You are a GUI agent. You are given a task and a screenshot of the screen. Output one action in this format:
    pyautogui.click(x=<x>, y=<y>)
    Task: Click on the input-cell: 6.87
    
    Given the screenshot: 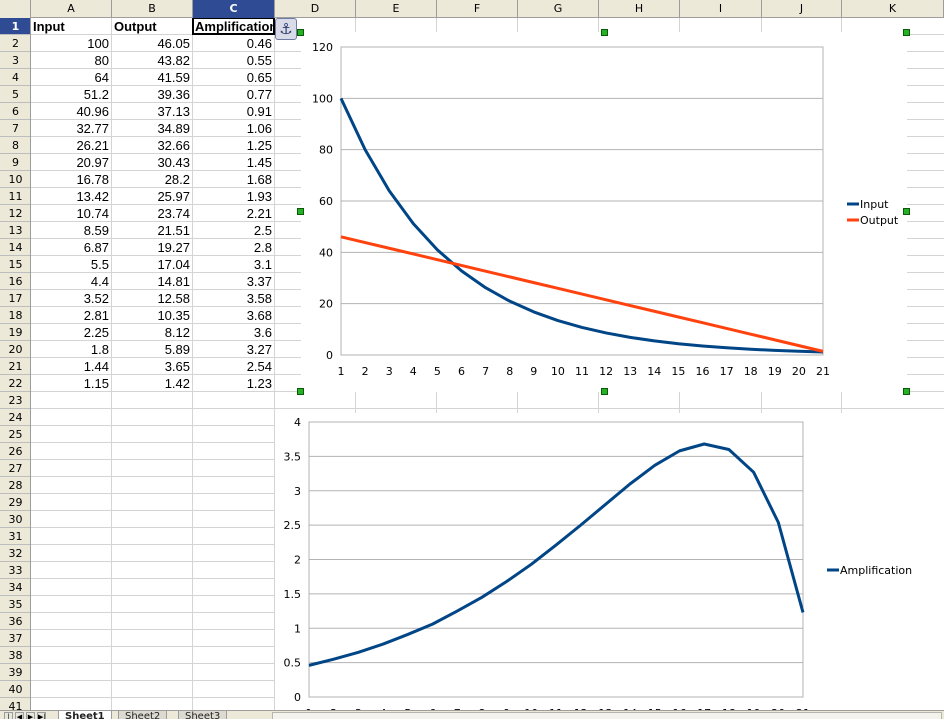 What is the action you would take?
    pyautogui.click(x=71, y=247)
    